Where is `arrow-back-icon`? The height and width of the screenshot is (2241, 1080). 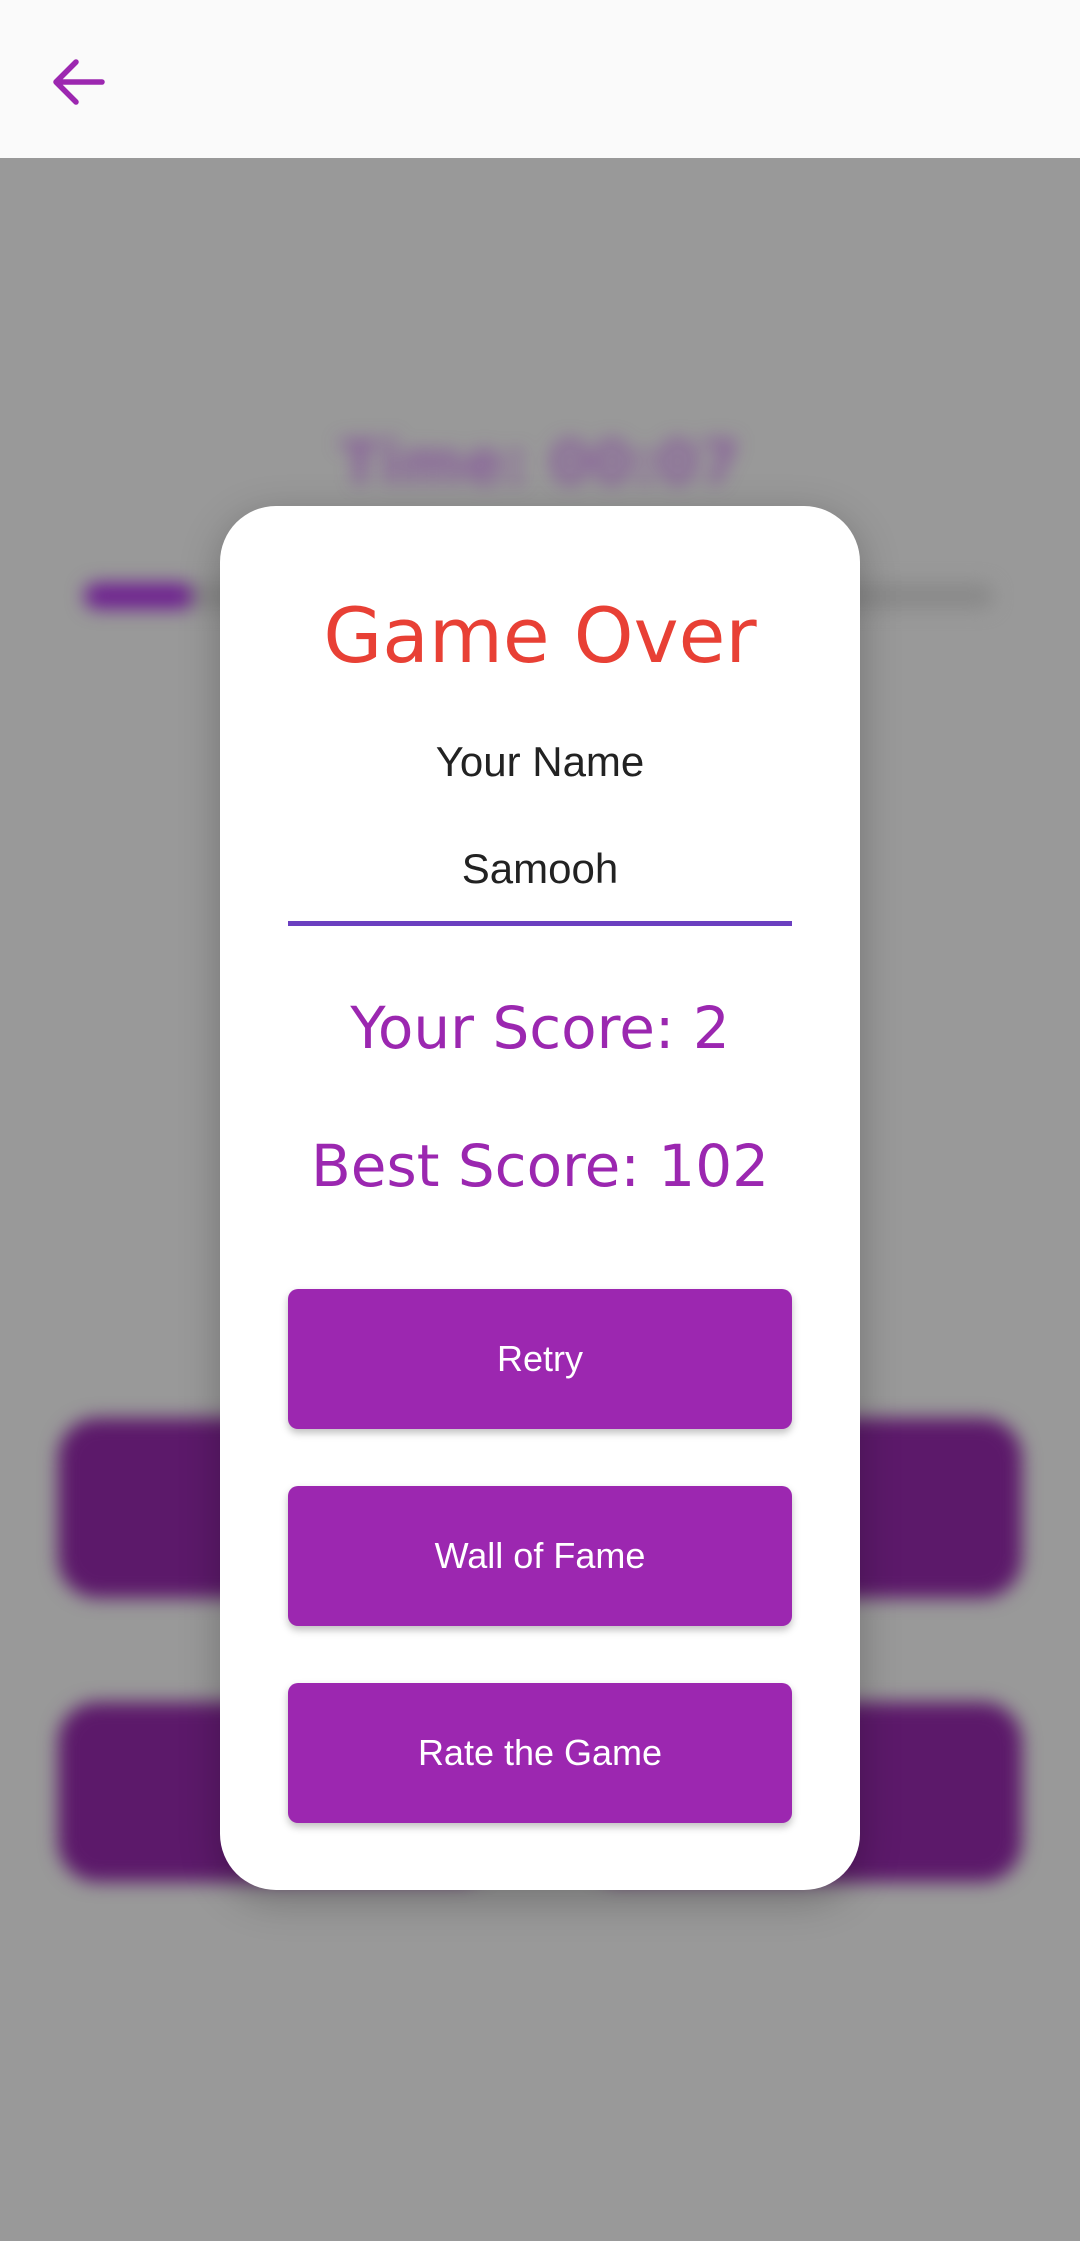
arrow-back-icon is located at coordinates (79, 82).